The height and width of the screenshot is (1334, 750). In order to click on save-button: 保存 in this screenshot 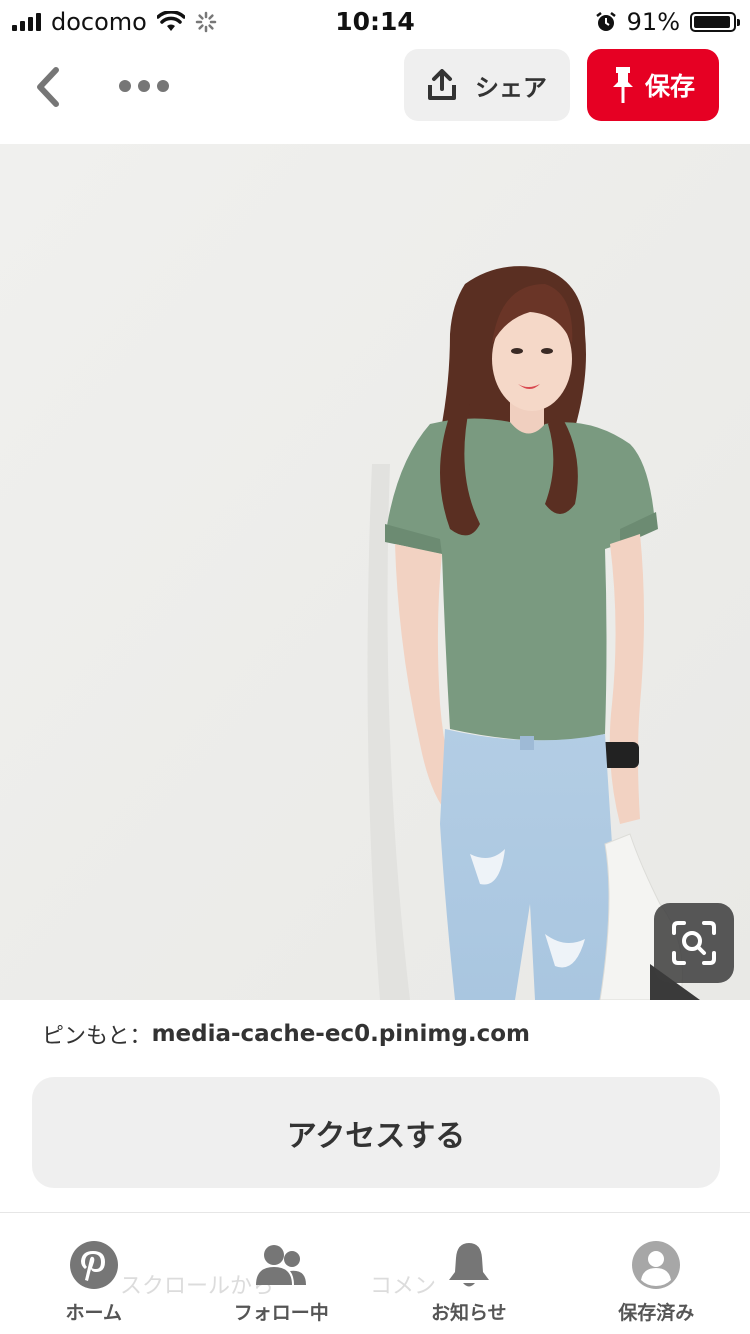, I will do `click(653, 85)`.